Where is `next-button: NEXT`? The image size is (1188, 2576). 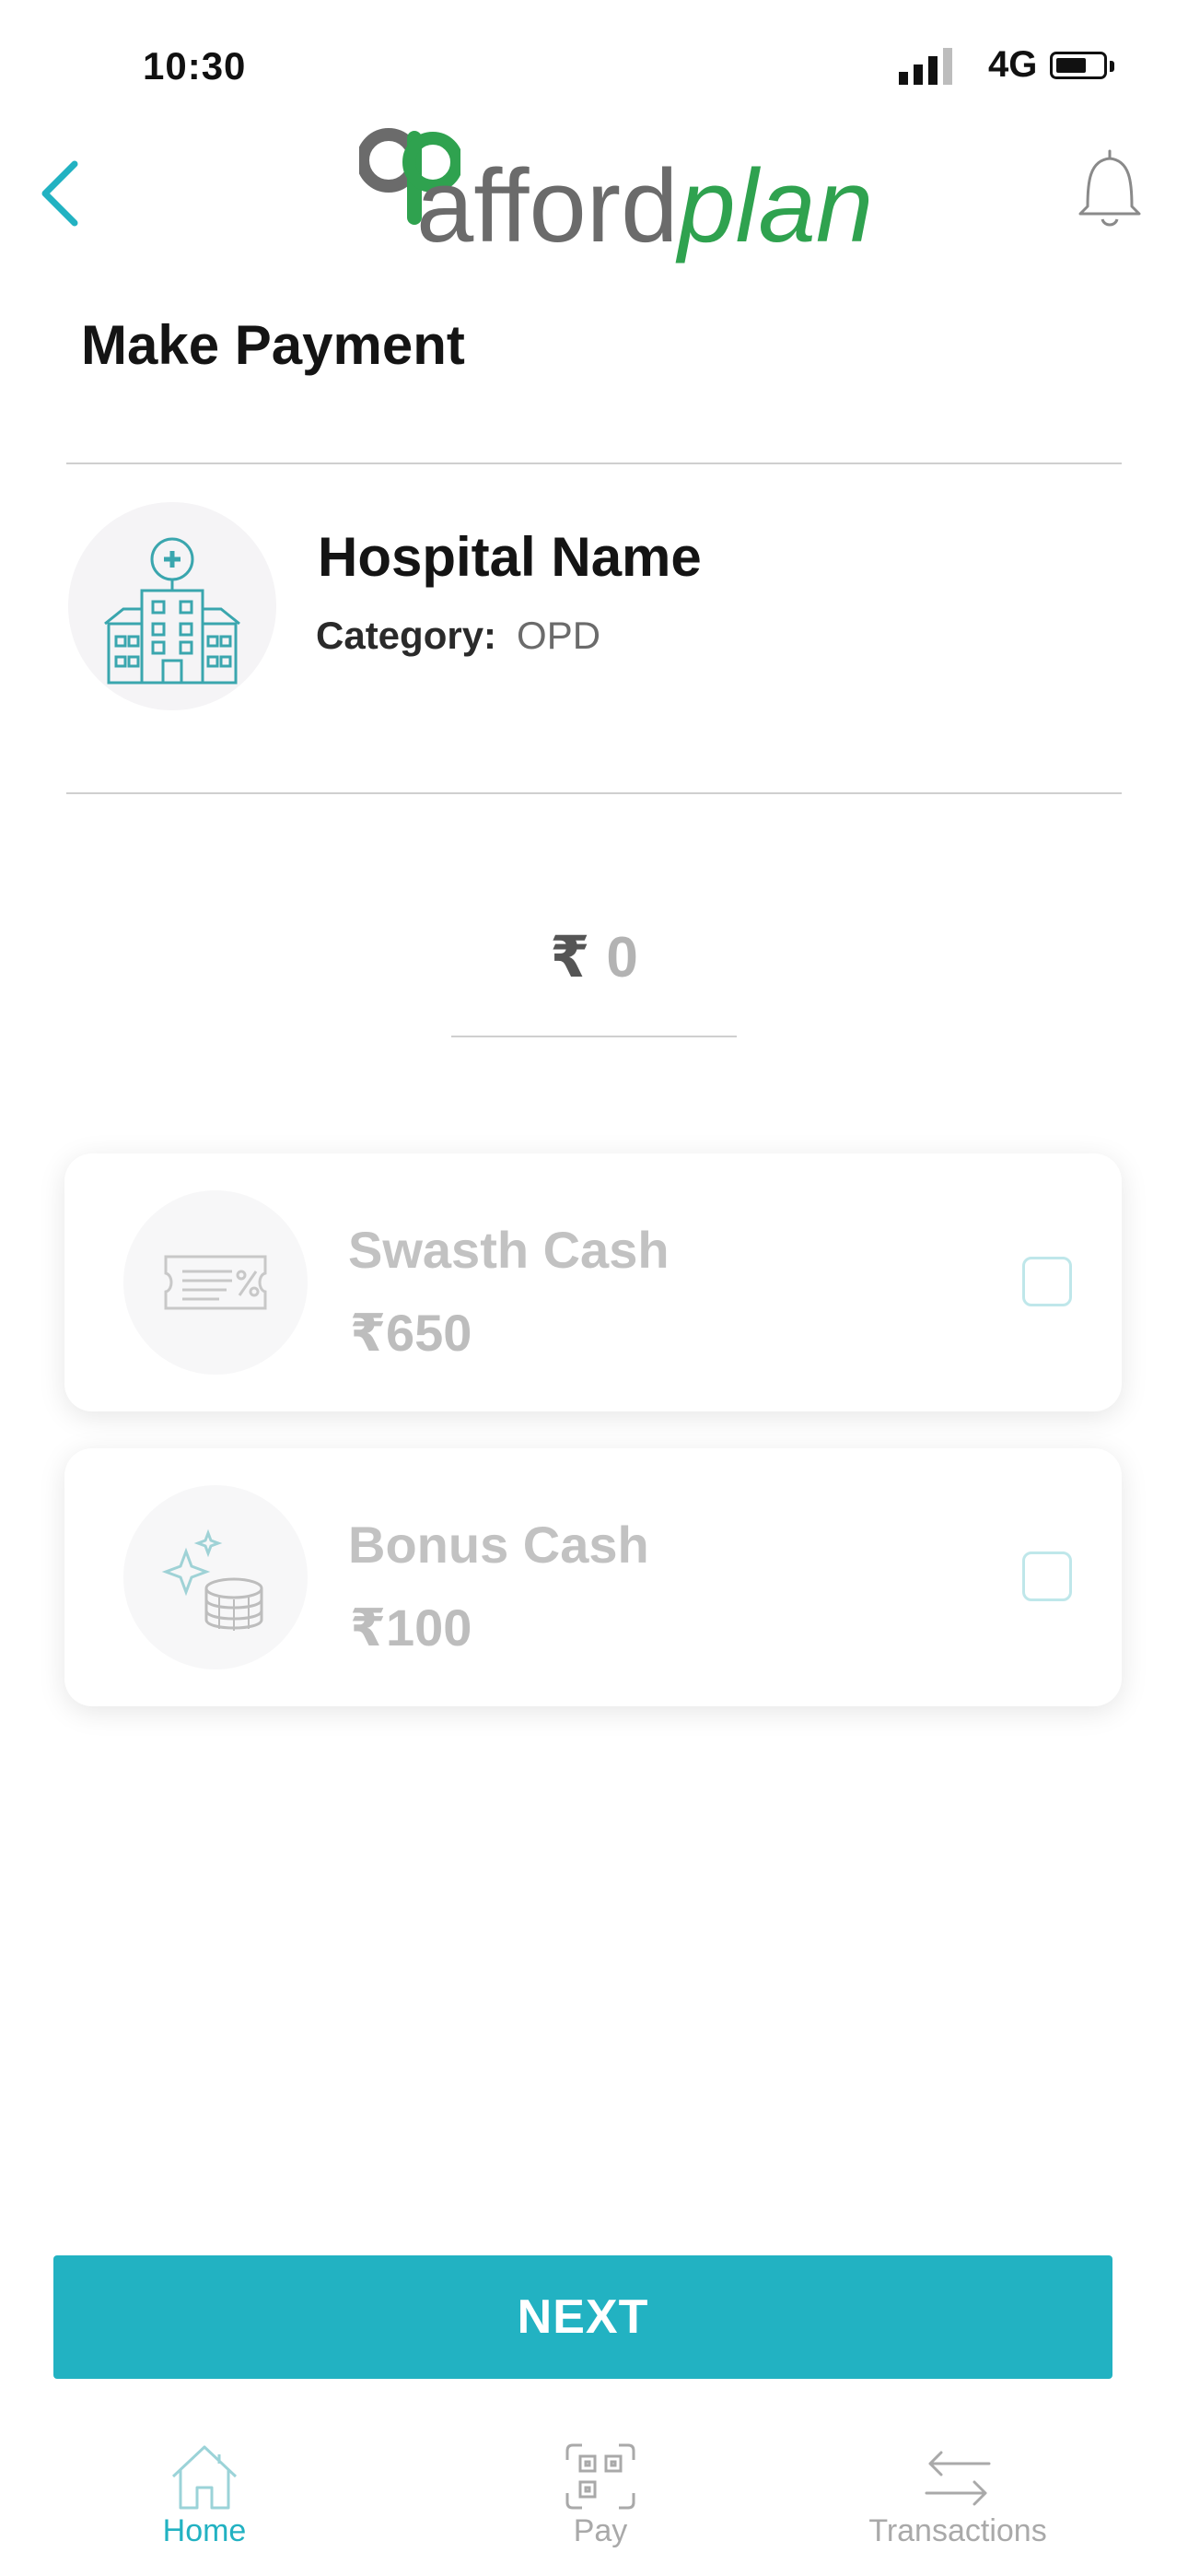
next-button: NEXT is located at coordinates (582, 2317).